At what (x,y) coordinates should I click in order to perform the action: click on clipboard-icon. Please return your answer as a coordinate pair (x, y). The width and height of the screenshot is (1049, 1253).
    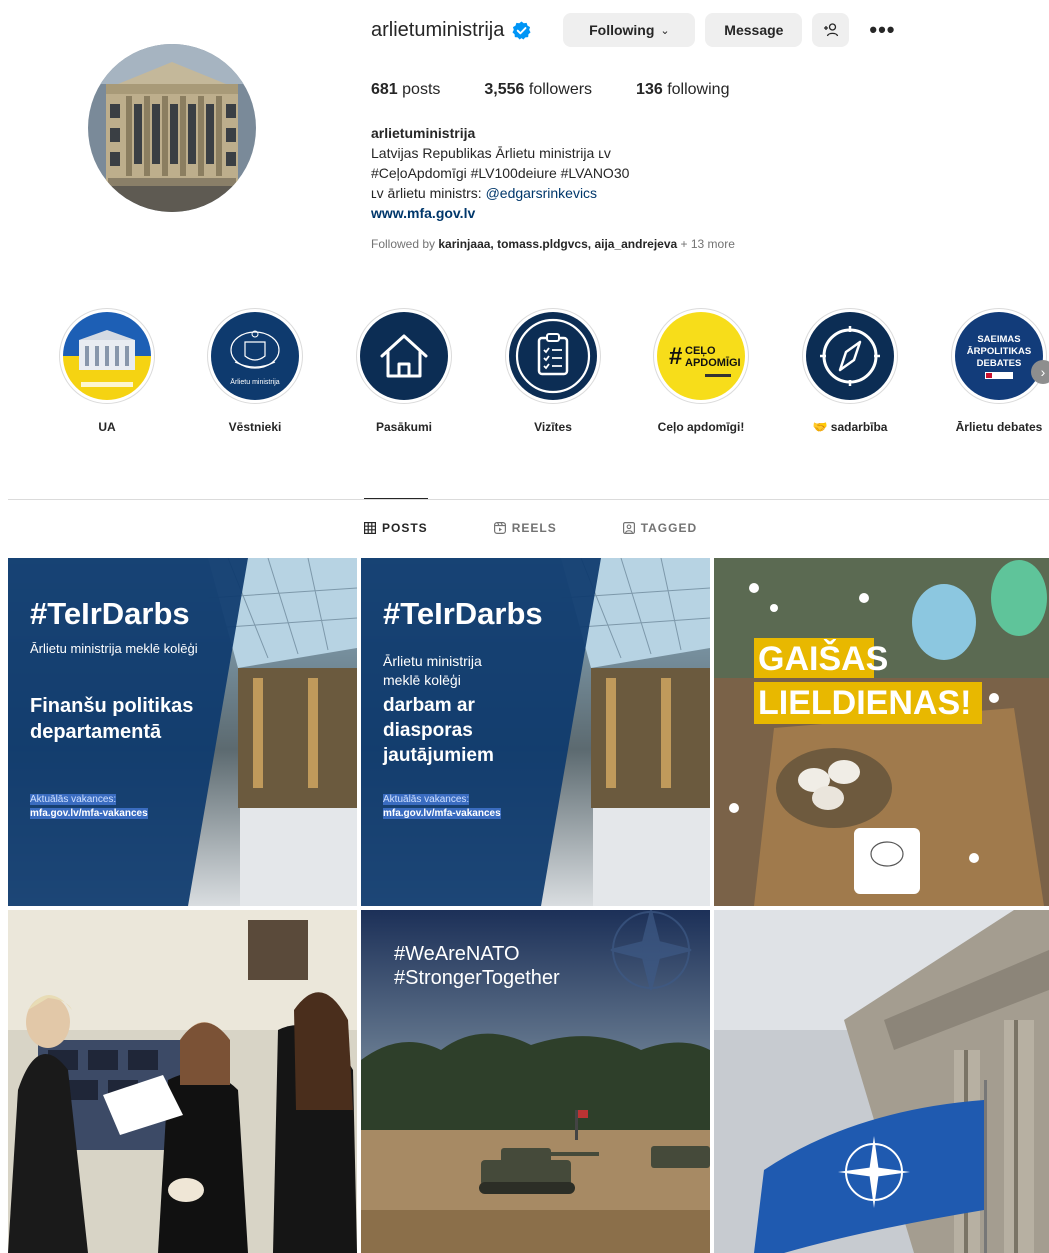
    Looking at the image, I should click on (553, 356).